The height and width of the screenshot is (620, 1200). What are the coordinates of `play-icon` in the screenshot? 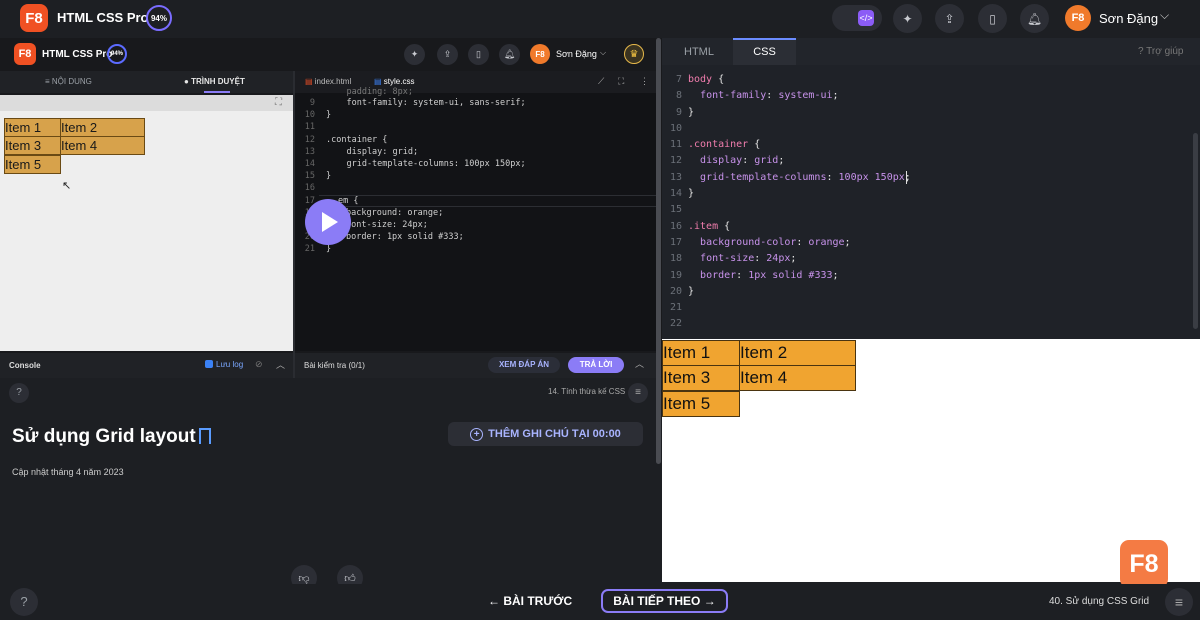 It's located at (330, 222).